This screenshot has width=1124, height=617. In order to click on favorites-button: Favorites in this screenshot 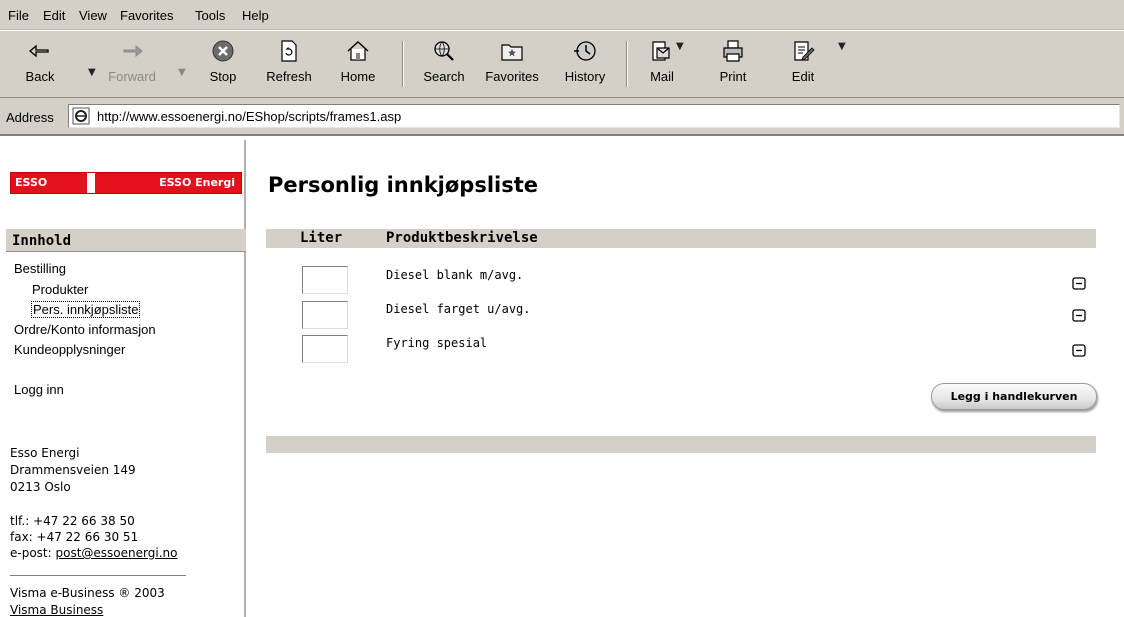, I will do `click(512, 65)`.